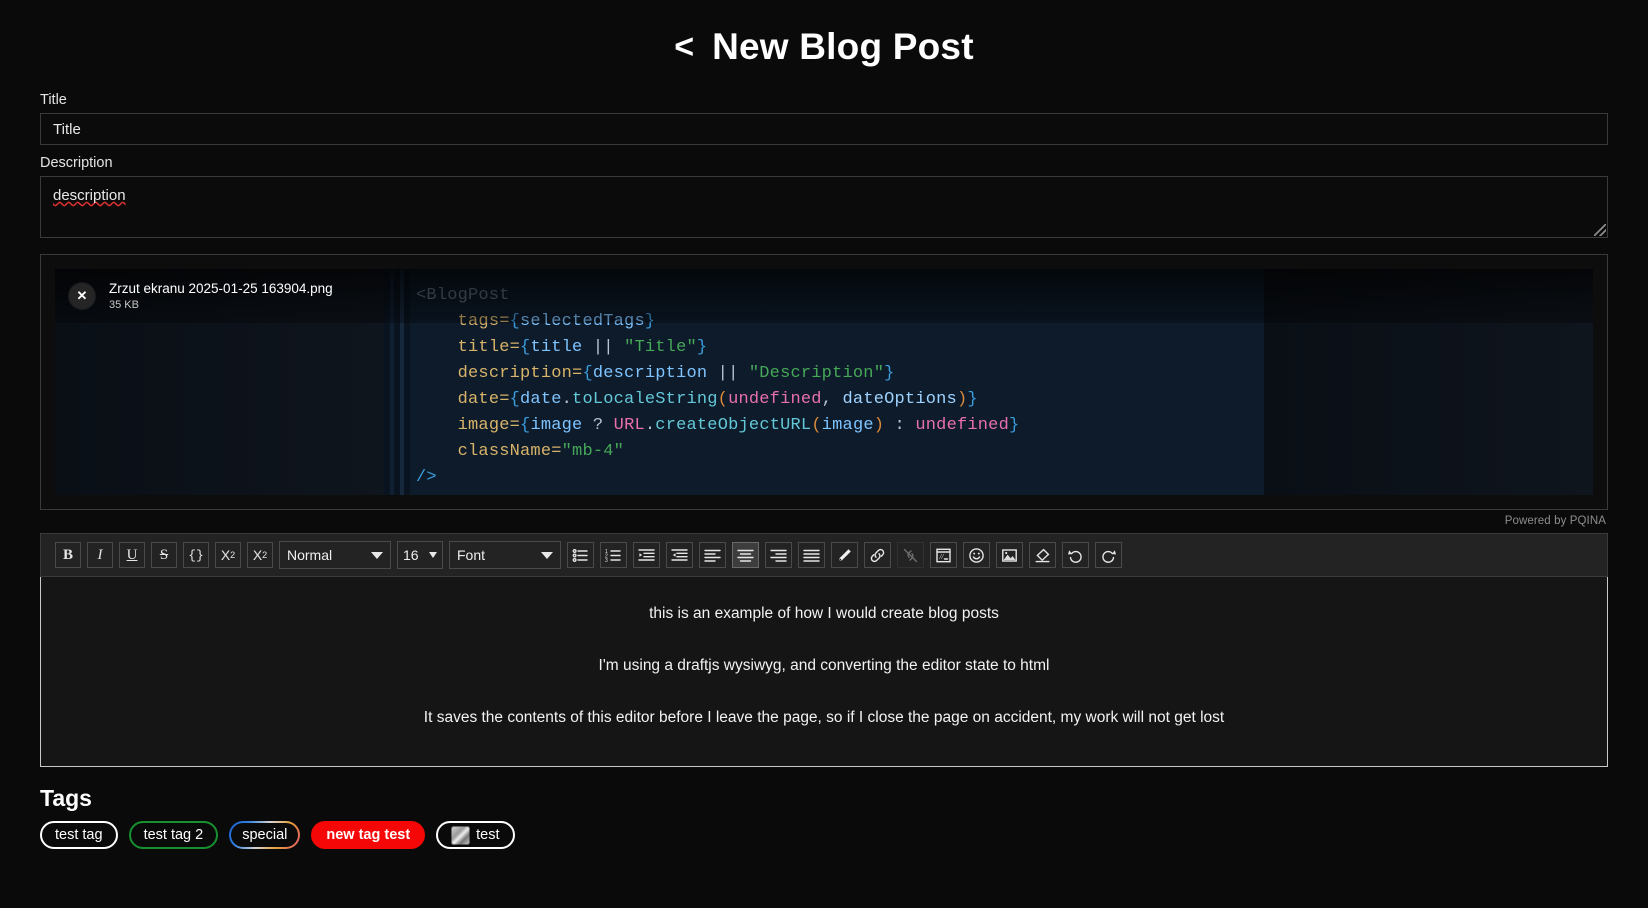  Describe the element at coordinates (53, 100) in the screenshot. I see `title-label: Title` at that location.